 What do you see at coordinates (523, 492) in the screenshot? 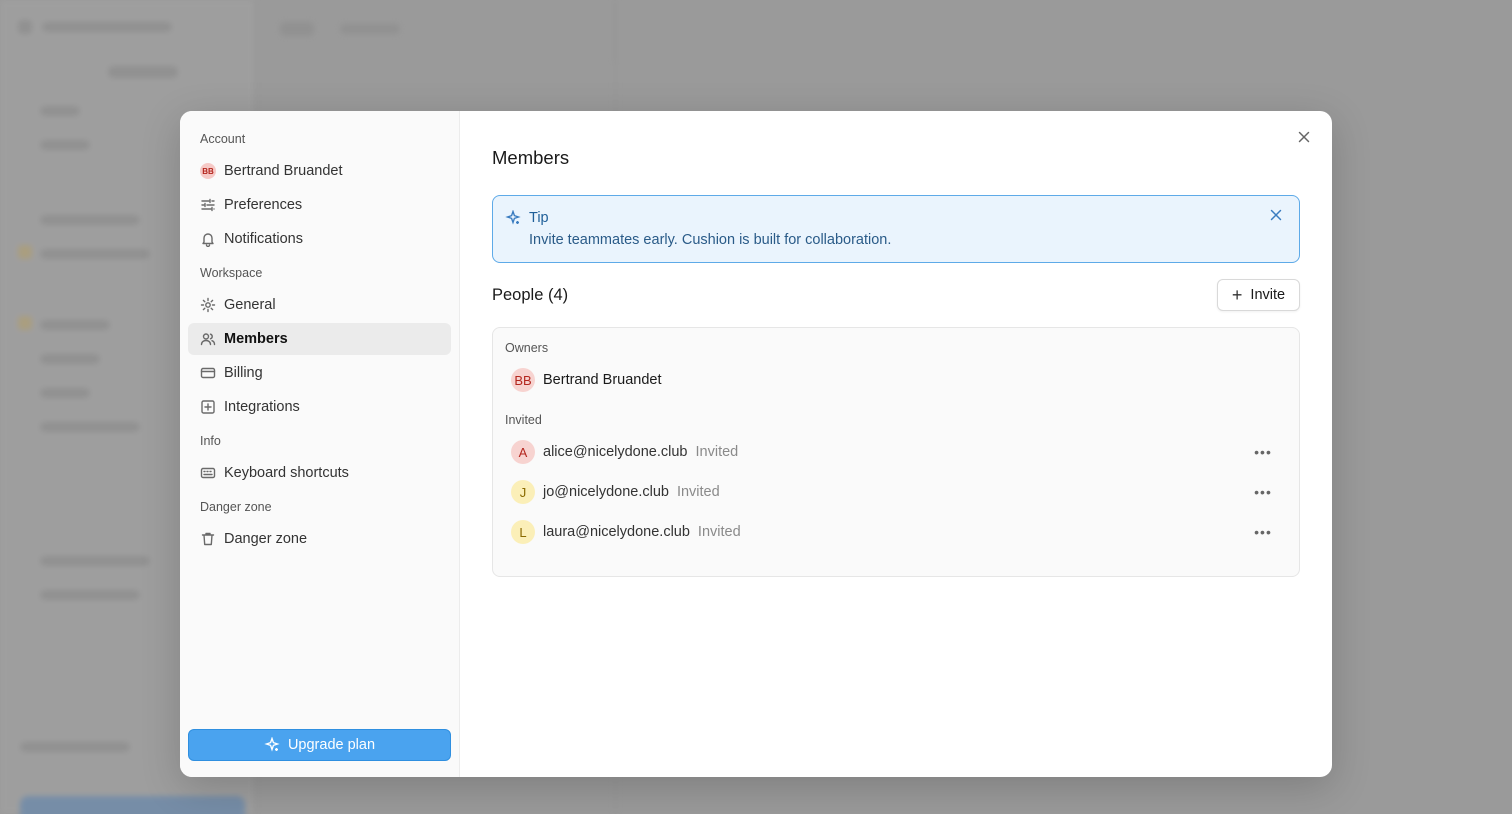
I see `avatar: J` at bounding box center [523, 492].